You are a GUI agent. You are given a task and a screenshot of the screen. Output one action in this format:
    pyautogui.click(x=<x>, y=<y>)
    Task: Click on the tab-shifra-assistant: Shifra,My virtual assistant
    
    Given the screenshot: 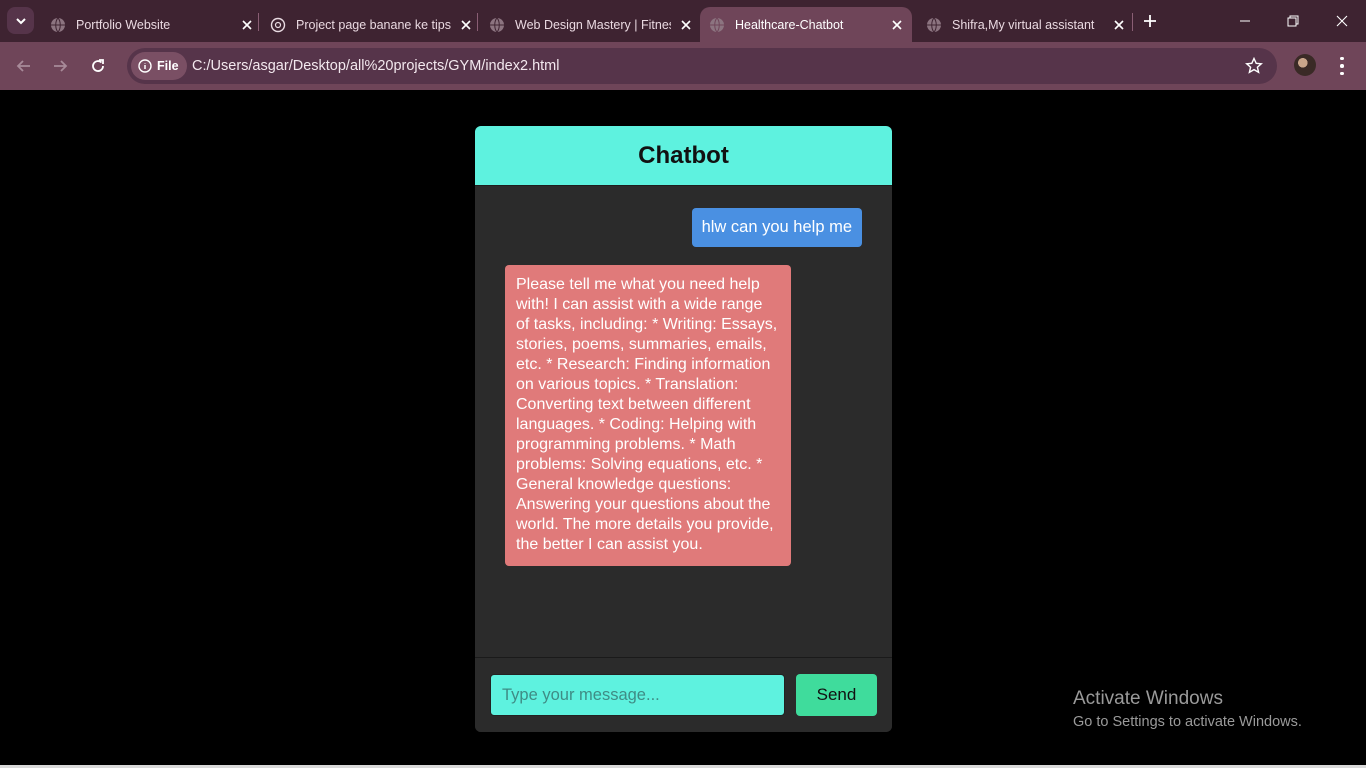 What is the action you would take?
    pyautogui.click(x=1023, y=24)
    